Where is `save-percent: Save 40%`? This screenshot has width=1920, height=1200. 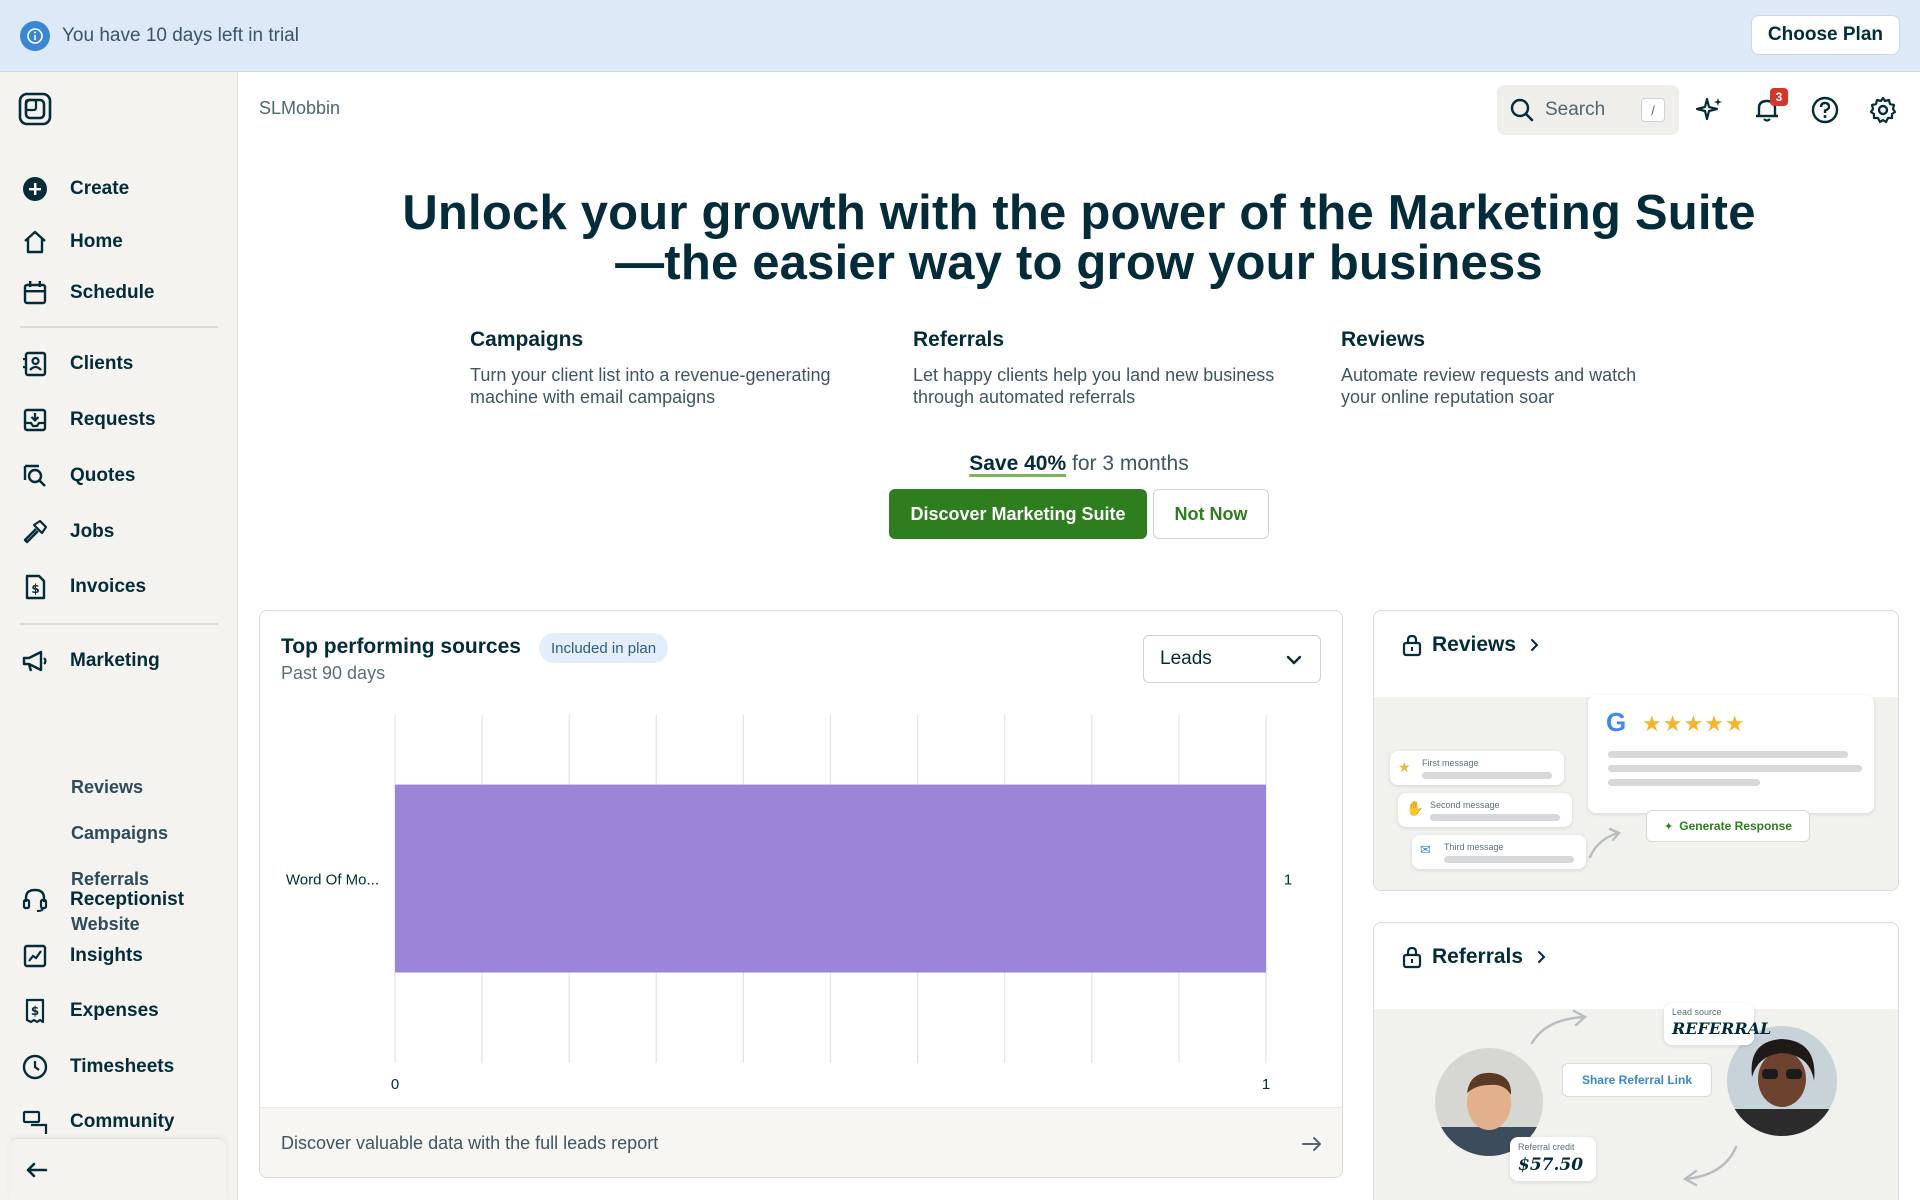 save-percent: Save 40% is located at coordinates (1018, 463).